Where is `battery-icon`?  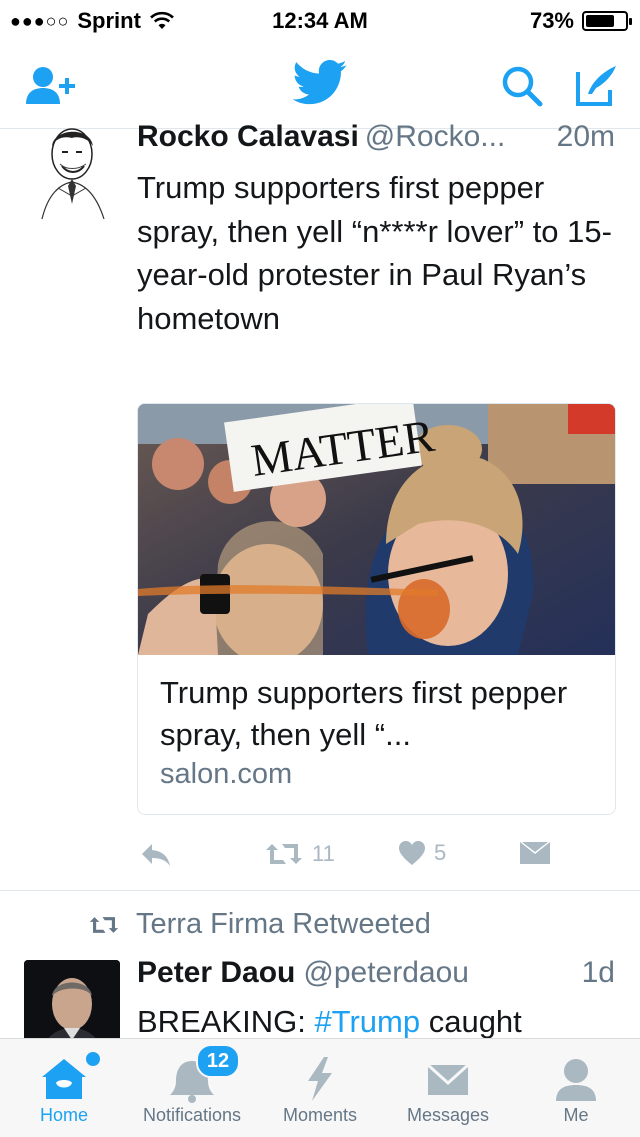 battery-icon is located at coordinates (607, 21).